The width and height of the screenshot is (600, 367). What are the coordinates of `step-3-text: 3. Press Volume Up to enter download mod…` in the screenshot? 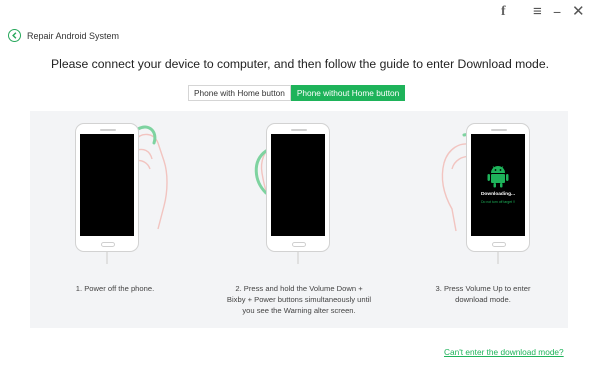 It's located at (483, 294).